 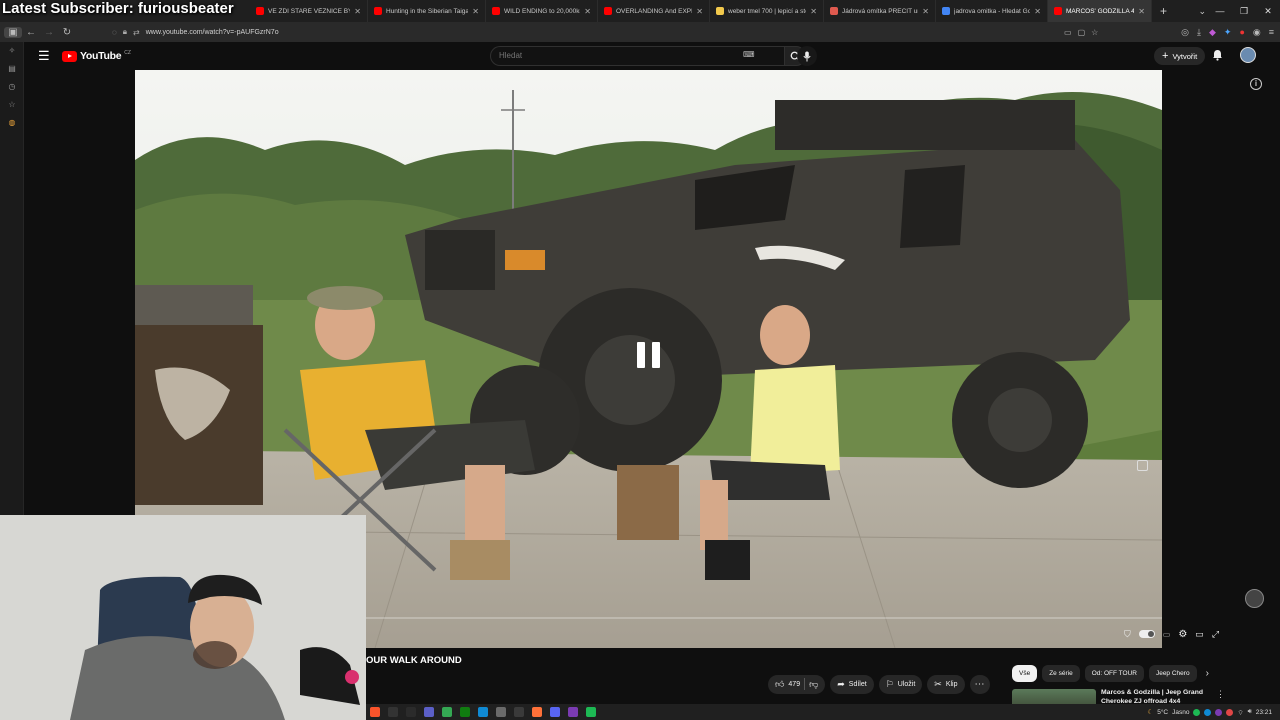 What do you see at coordinates (465, 712) in the screenshot?
I see `xbox-icon` at bounding box center [465, 712].